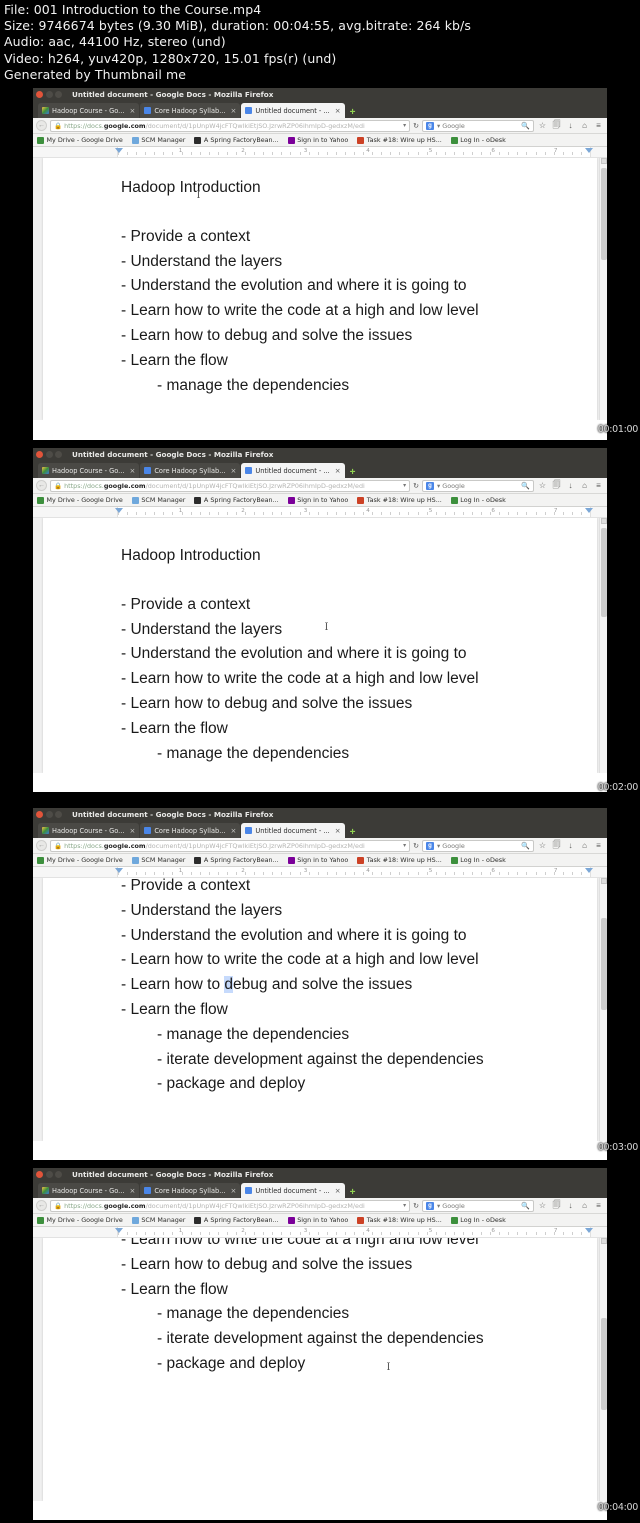 This screenshot has width=640, height=1523. Describe the element at coordinates (430, 125) in the screenshot. I see `search-engine-icon: g` at that location.